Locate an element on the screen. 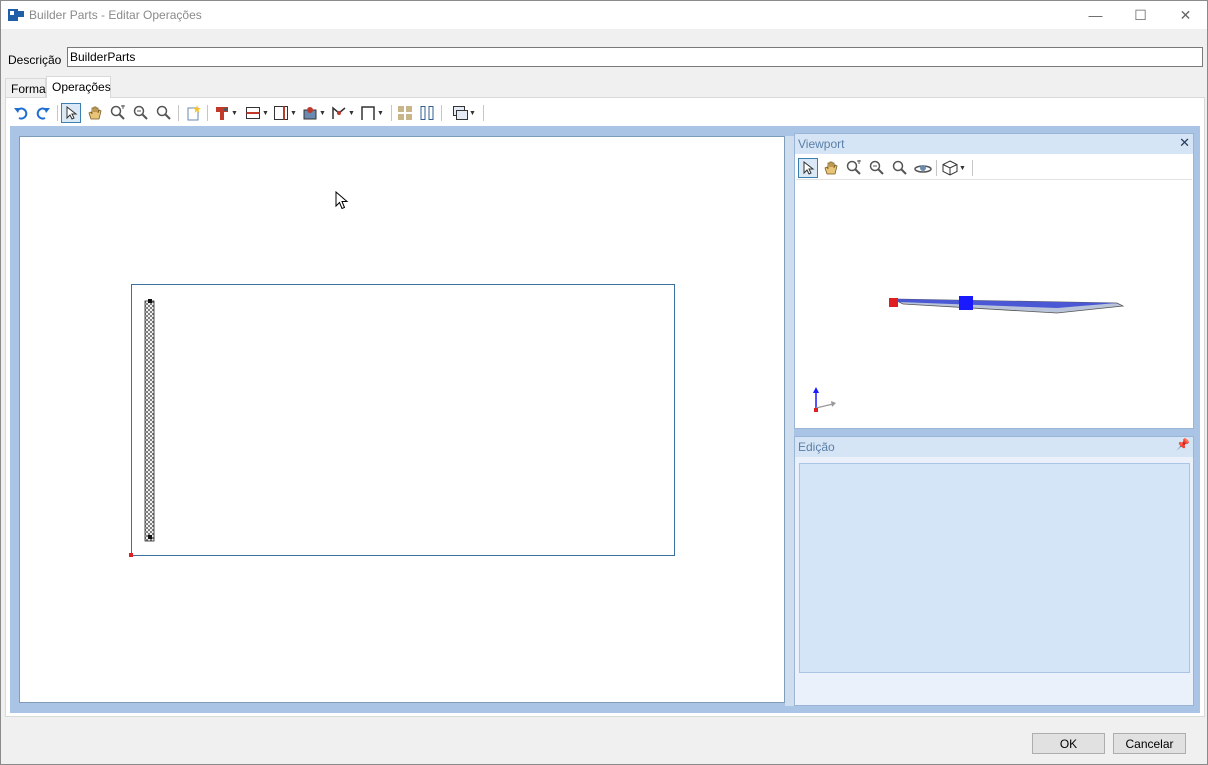  viewport-zoom-extents-button is located at coordinates (854, 168).